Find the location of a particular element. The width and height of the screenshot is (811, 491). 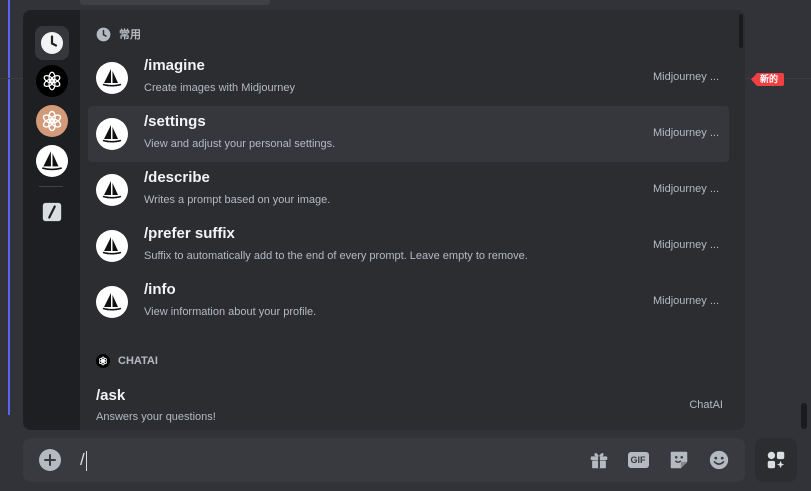

message-input-value: / is located at coordinates (82, 459).